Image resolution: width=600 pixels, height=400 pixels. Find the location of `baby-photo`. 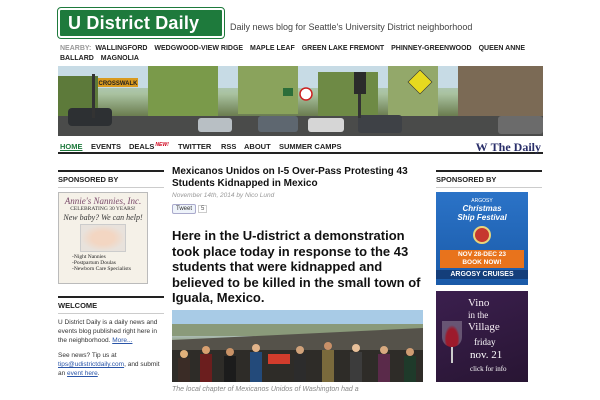

baby-photo is located at coordinates (103, 238).